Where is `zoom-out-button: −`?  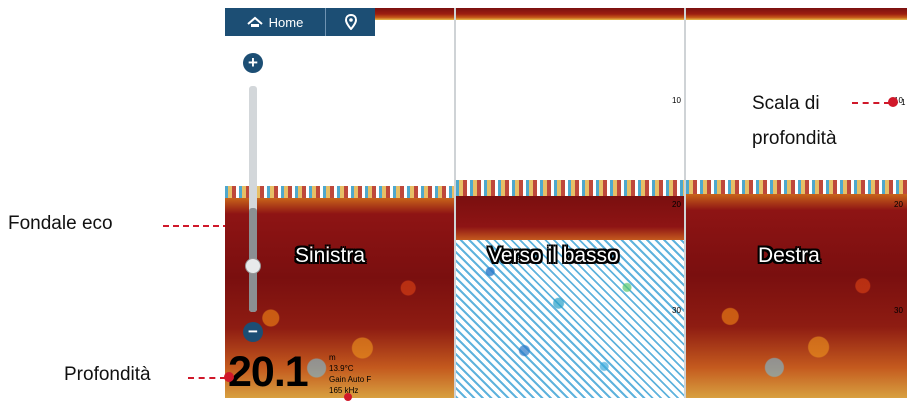
zoom-out-button: − is located at coordinates (253, 332).